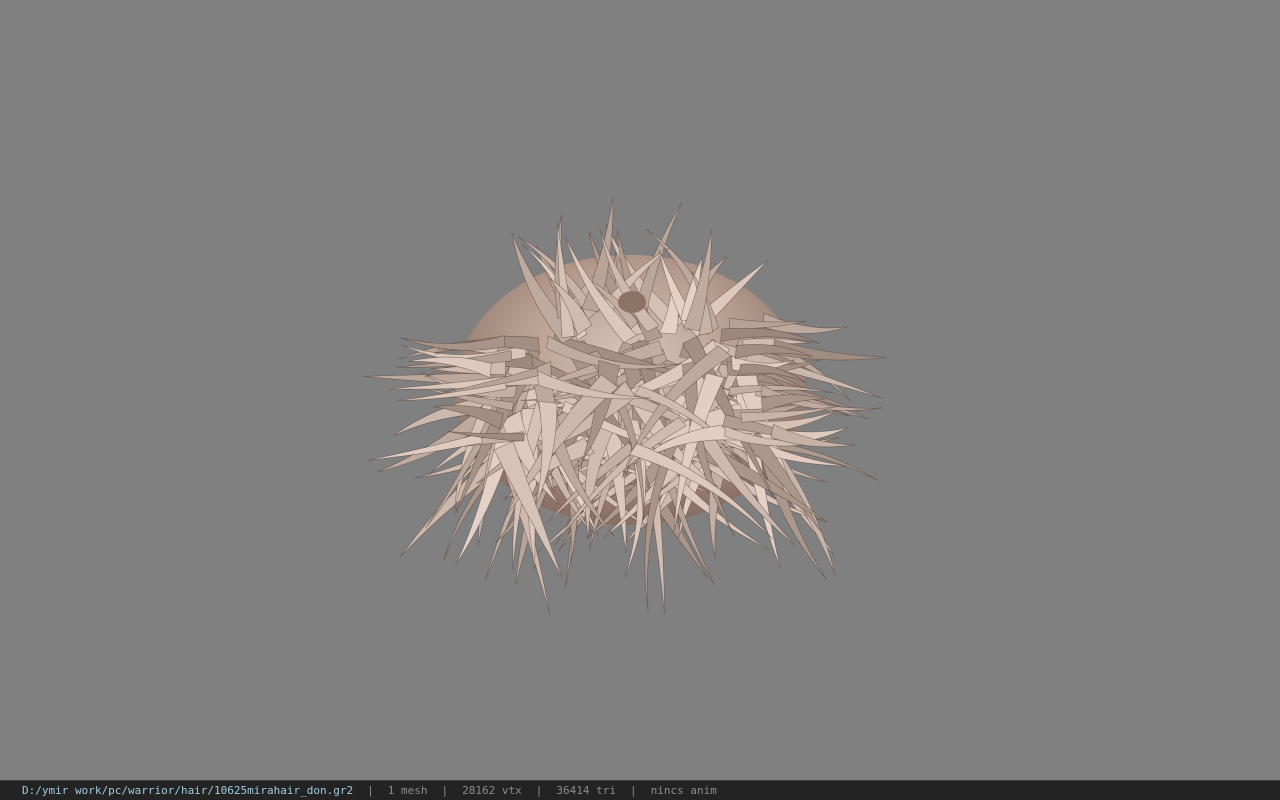  I want to click on hair-crown, so click(632, 302).